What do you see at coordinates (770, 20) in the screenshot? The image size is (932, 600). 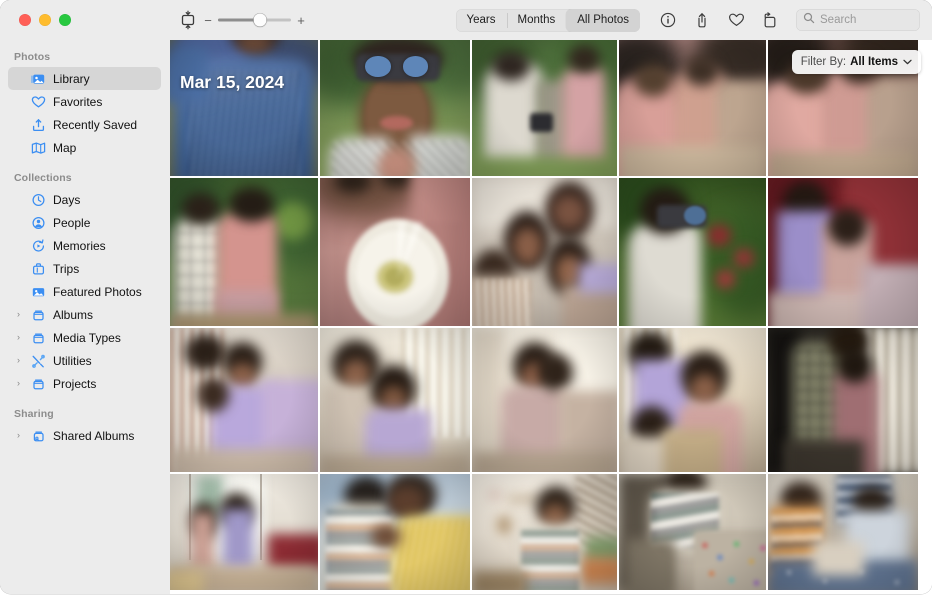 I see `rotate-icon` at bounding box center [770, 20].